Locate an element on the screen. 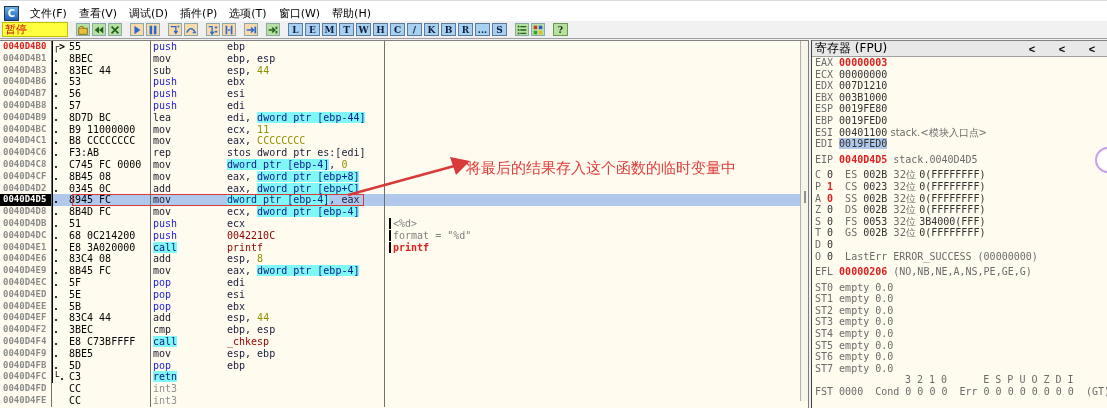 The height and width of the screenshot is (408, 1107). register-value: 00000000 is located at coordinates (863, 74).